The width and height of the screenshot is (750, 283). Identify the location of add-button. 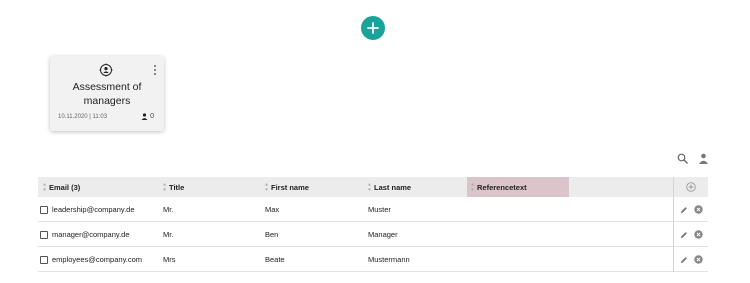
(373, 28).